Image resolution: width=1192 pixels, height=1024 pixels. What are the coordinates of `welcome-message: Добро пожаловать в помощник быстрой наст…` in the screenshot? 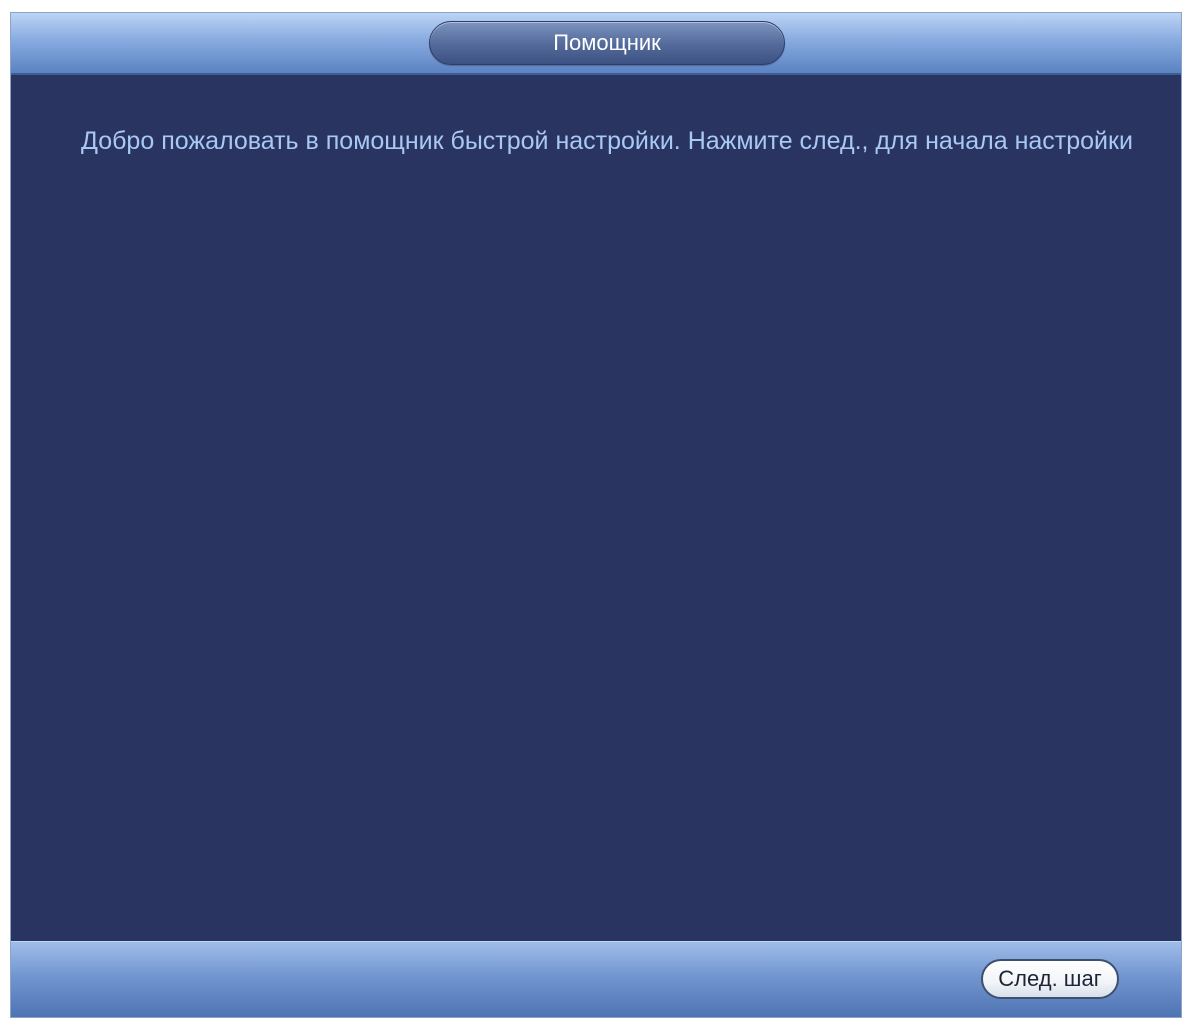 It's located at (607, 141).